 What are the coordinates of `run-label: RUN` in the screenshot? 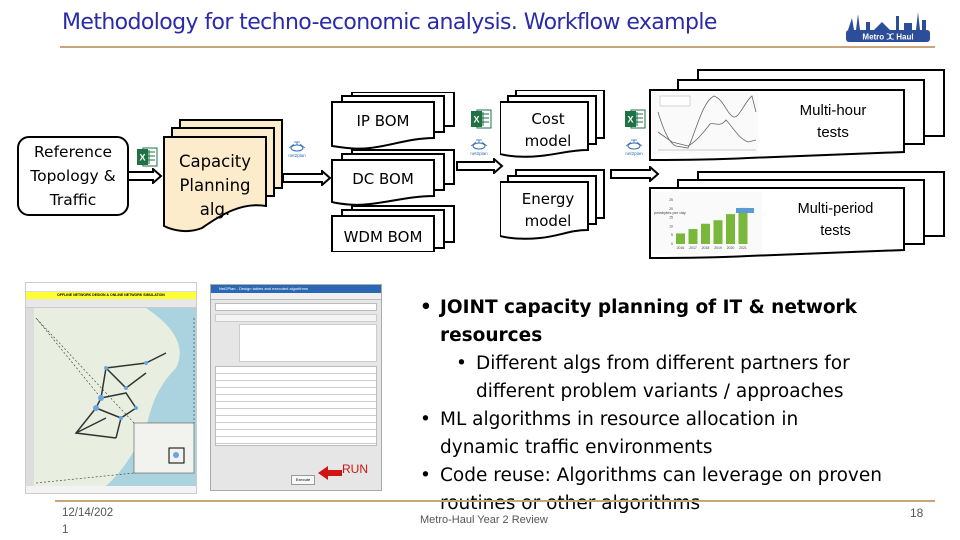 It's located at (355, 469).